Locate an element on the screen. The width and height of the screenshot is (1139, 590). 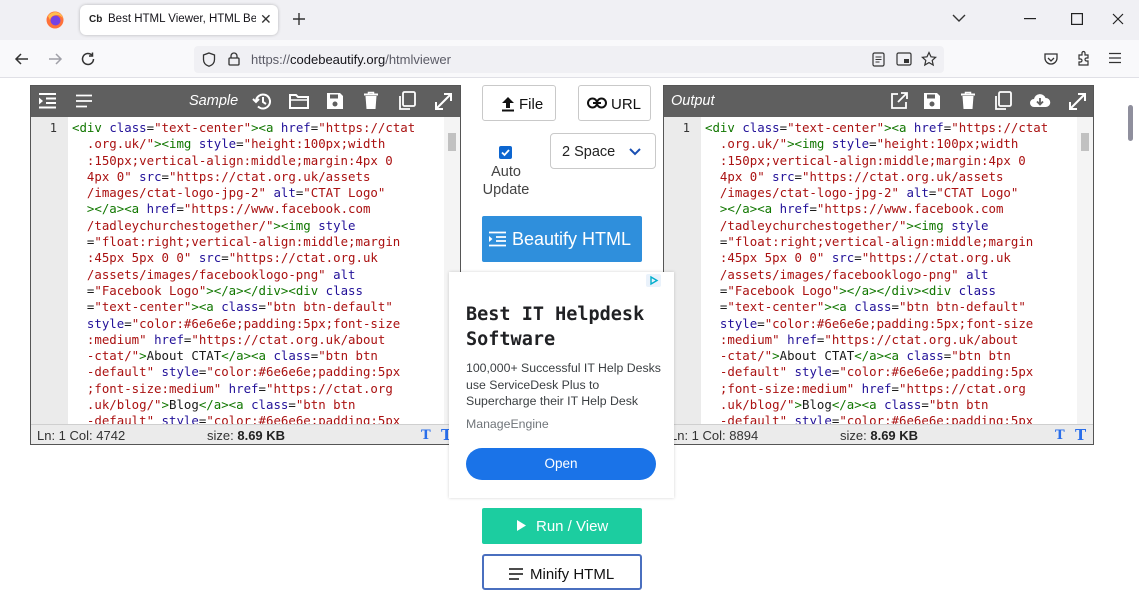
file-button: File is located at coordinates (519, 103).